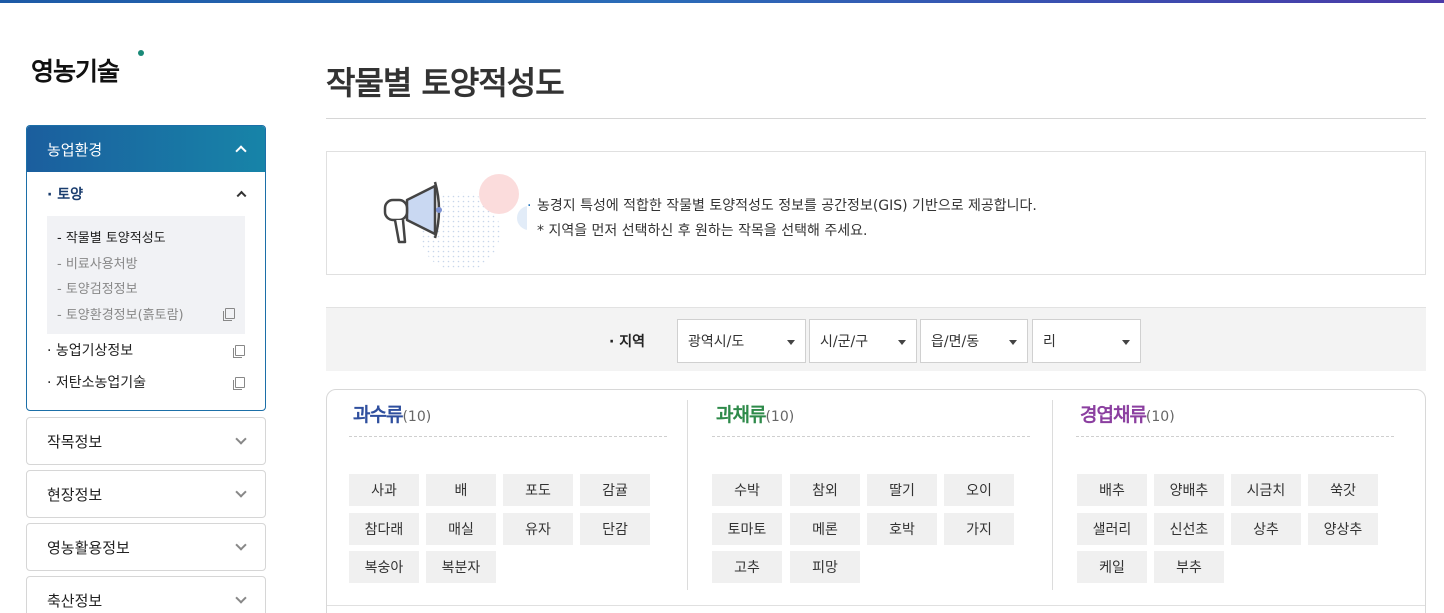 The width and height of the screenshot is (1444, 613). I want to click on category-leafy-vegetables: 경엽채류(10), so click(1127, 413).